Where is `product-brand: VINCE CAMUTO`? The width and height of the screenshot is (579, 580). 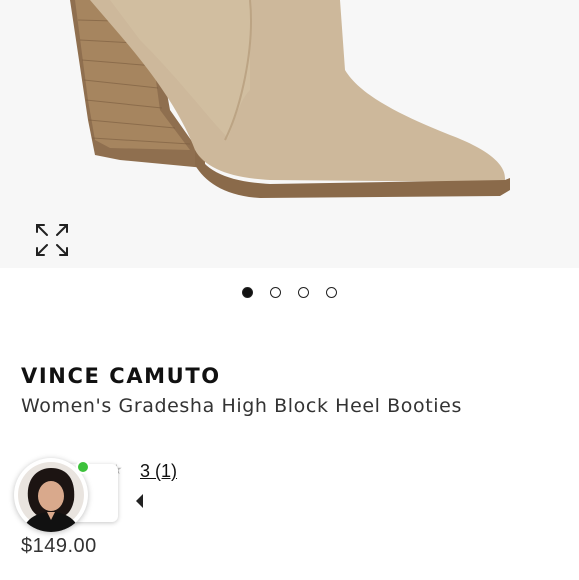
product-brand: VINCE CAMUTO is located at coordinates (121, 376).